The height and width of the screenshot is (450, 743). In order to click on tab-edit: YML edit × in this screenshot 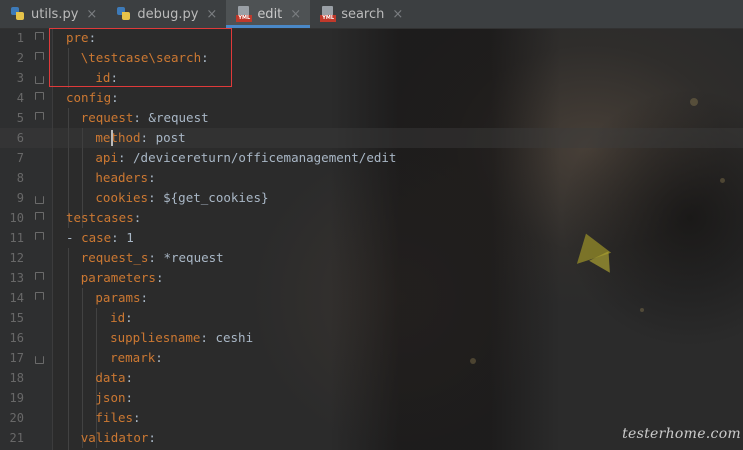, I will do `click(268, 14)`.